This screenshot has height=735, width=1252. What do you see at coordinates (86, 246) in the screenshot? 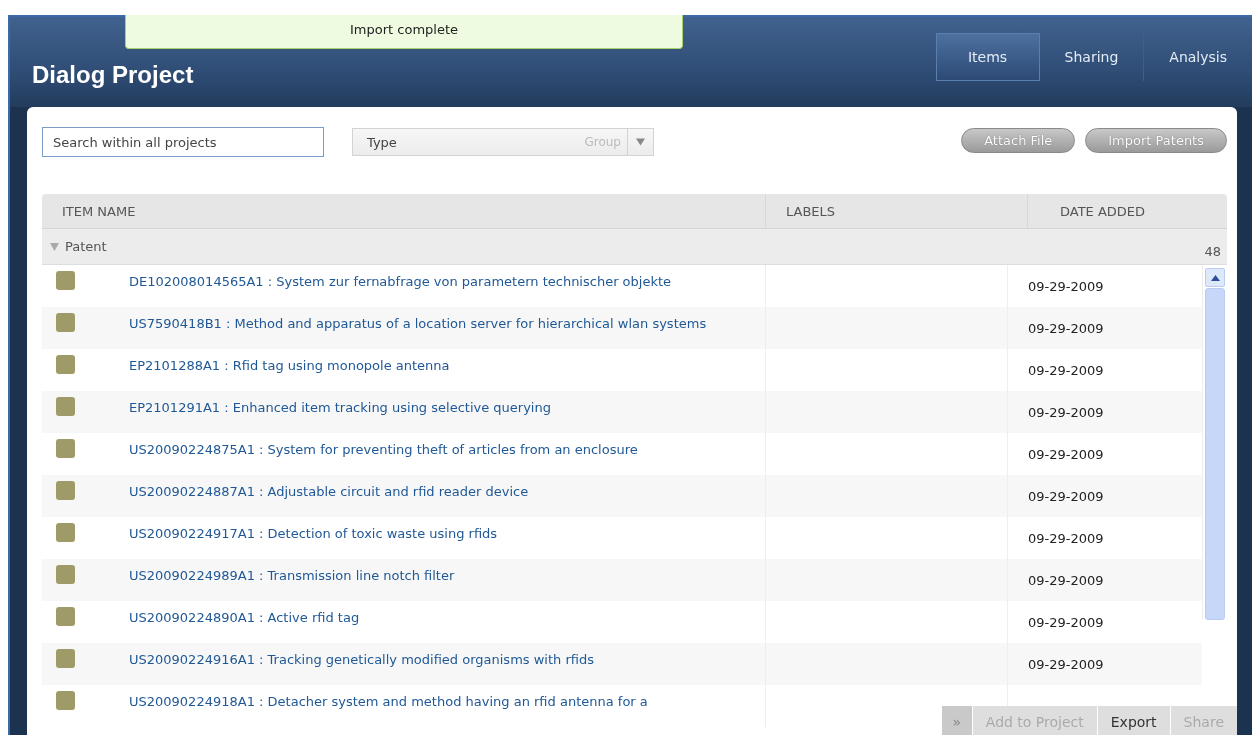
I see `group-label: Patent` at bounding box center [86, 246].